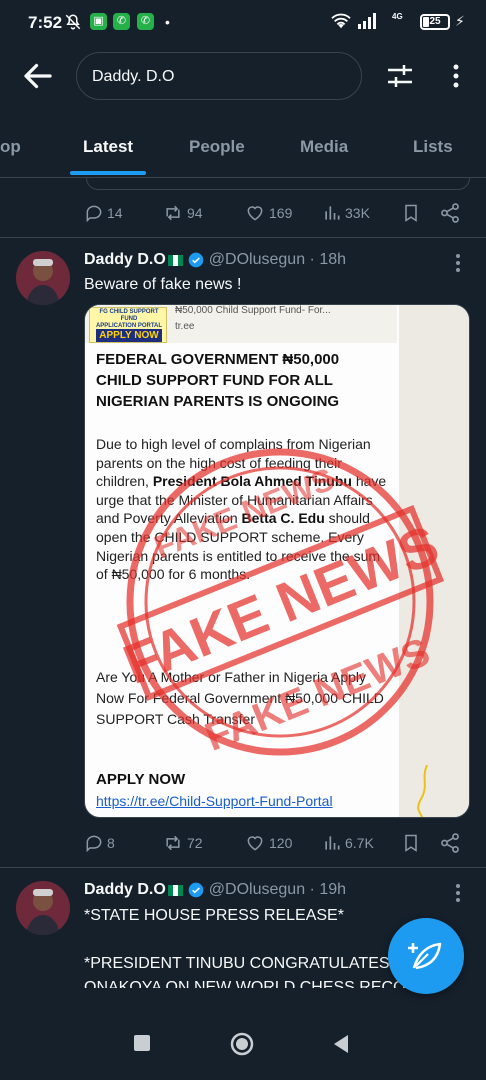 The width and height of the screenshot is (486, 1080). What do you see at coordinates (45, 22) in the screenshot?
I see `status-time: 7:52` at bounding box center [45, 22].